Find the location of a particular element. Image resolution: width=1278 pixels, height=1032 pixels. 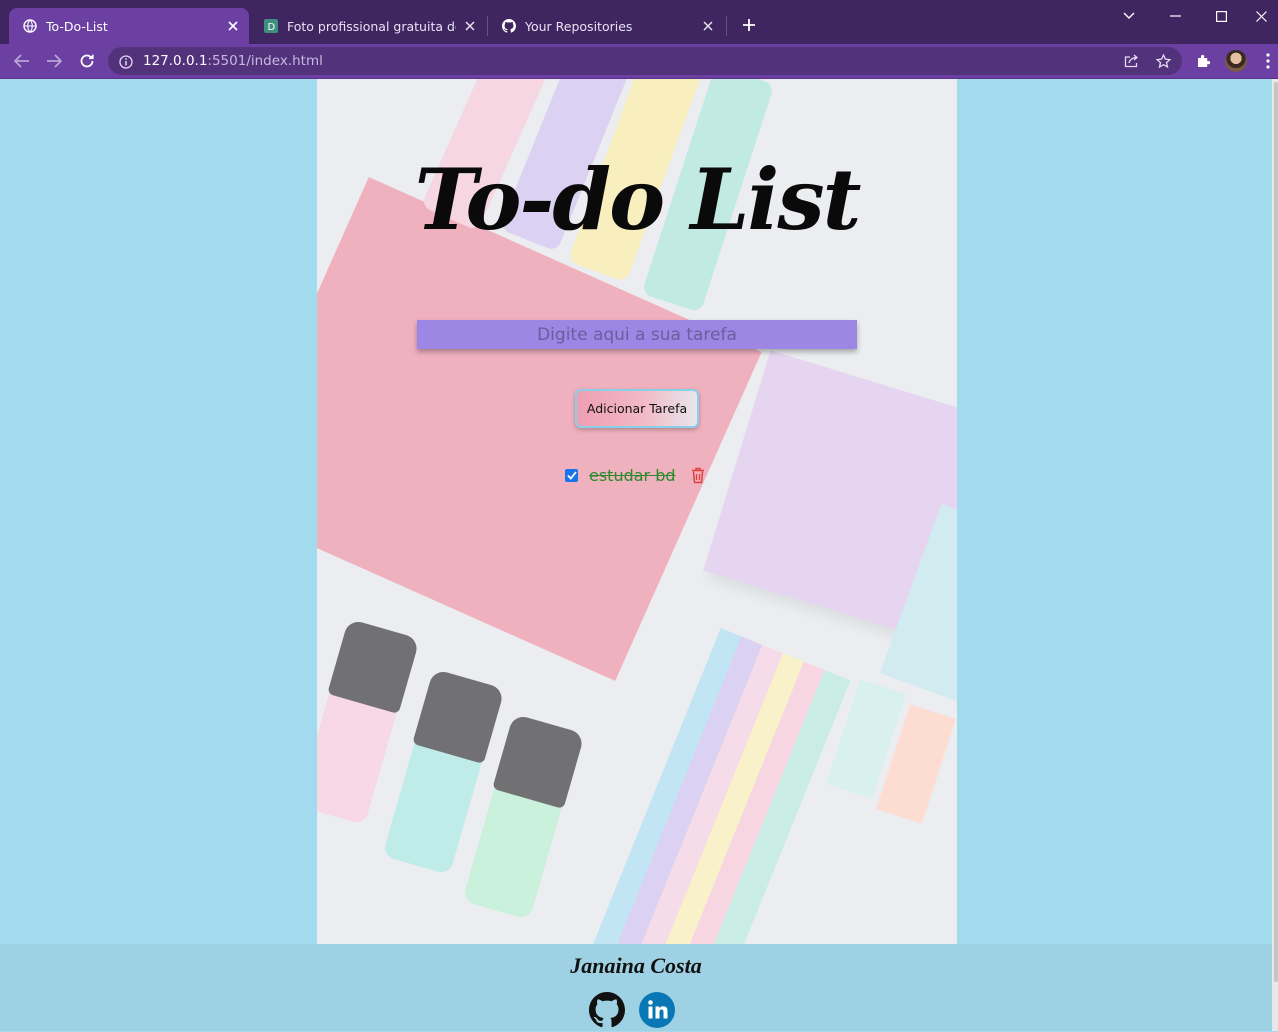

browser-toolbar: 127.0.0.1:5501/index.html is located at coordinates (639, 61).